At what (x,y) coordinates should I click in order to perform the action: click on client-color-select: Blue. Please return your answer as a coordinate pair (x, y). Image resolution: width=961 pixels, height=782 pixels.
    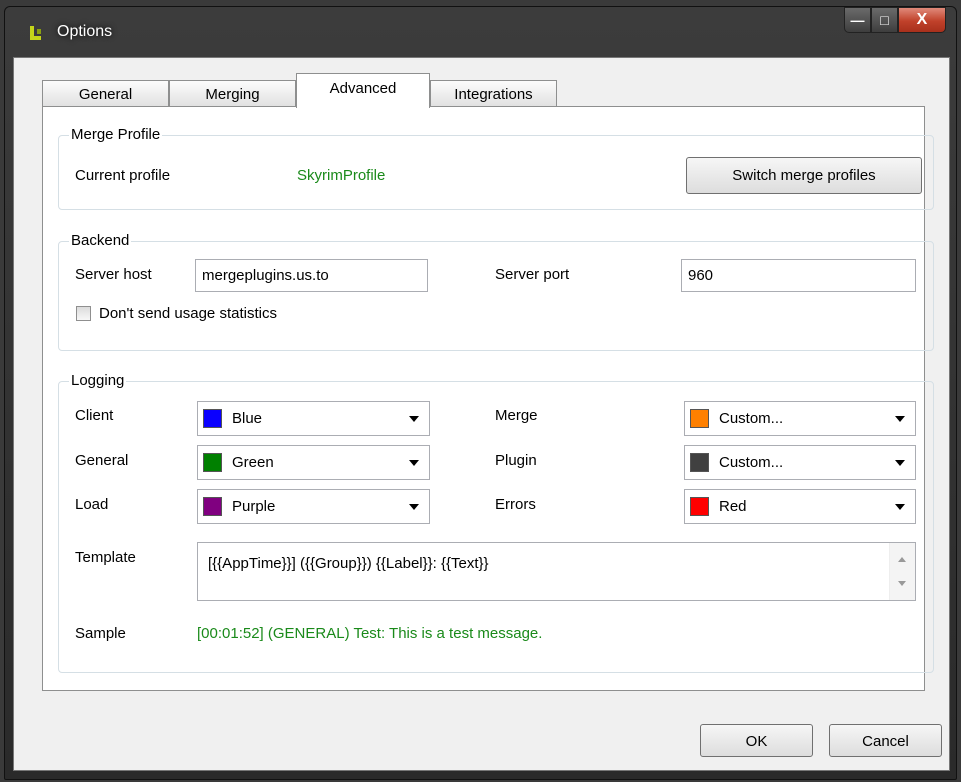
    Looking at the image, I should click on (313, 418).